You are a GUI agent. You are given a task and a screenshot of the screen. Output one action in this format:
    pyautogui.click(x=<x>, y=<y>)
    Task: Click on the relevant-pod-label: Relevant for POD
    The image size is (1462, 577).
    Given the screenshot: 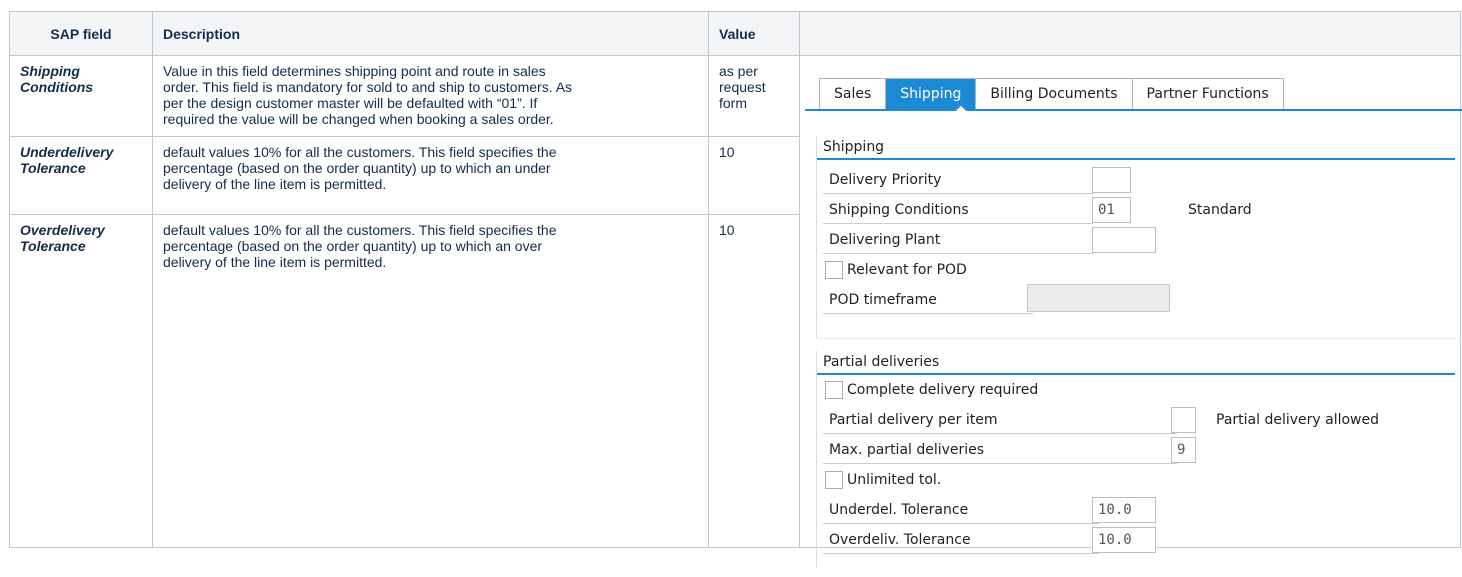 What is the action you would take?
    pyautogui.click(x=907, y=270)
    